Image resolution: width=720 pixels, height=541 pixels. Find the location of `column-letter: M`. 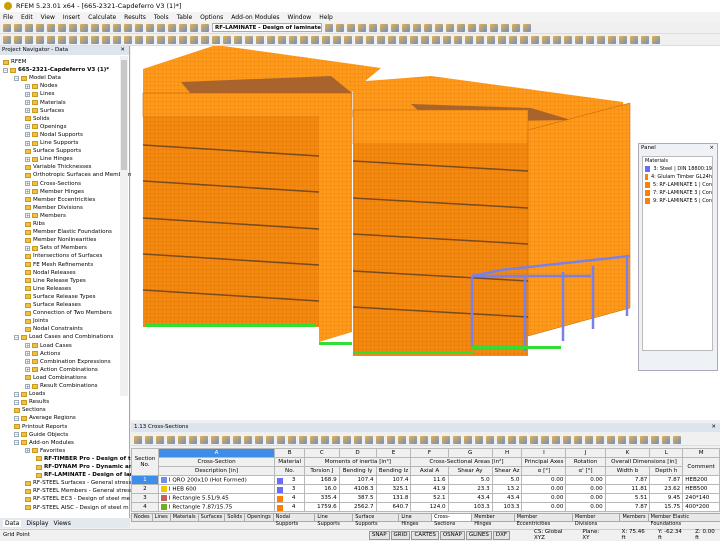

column-letter: M is located at coordinates (701, 453).